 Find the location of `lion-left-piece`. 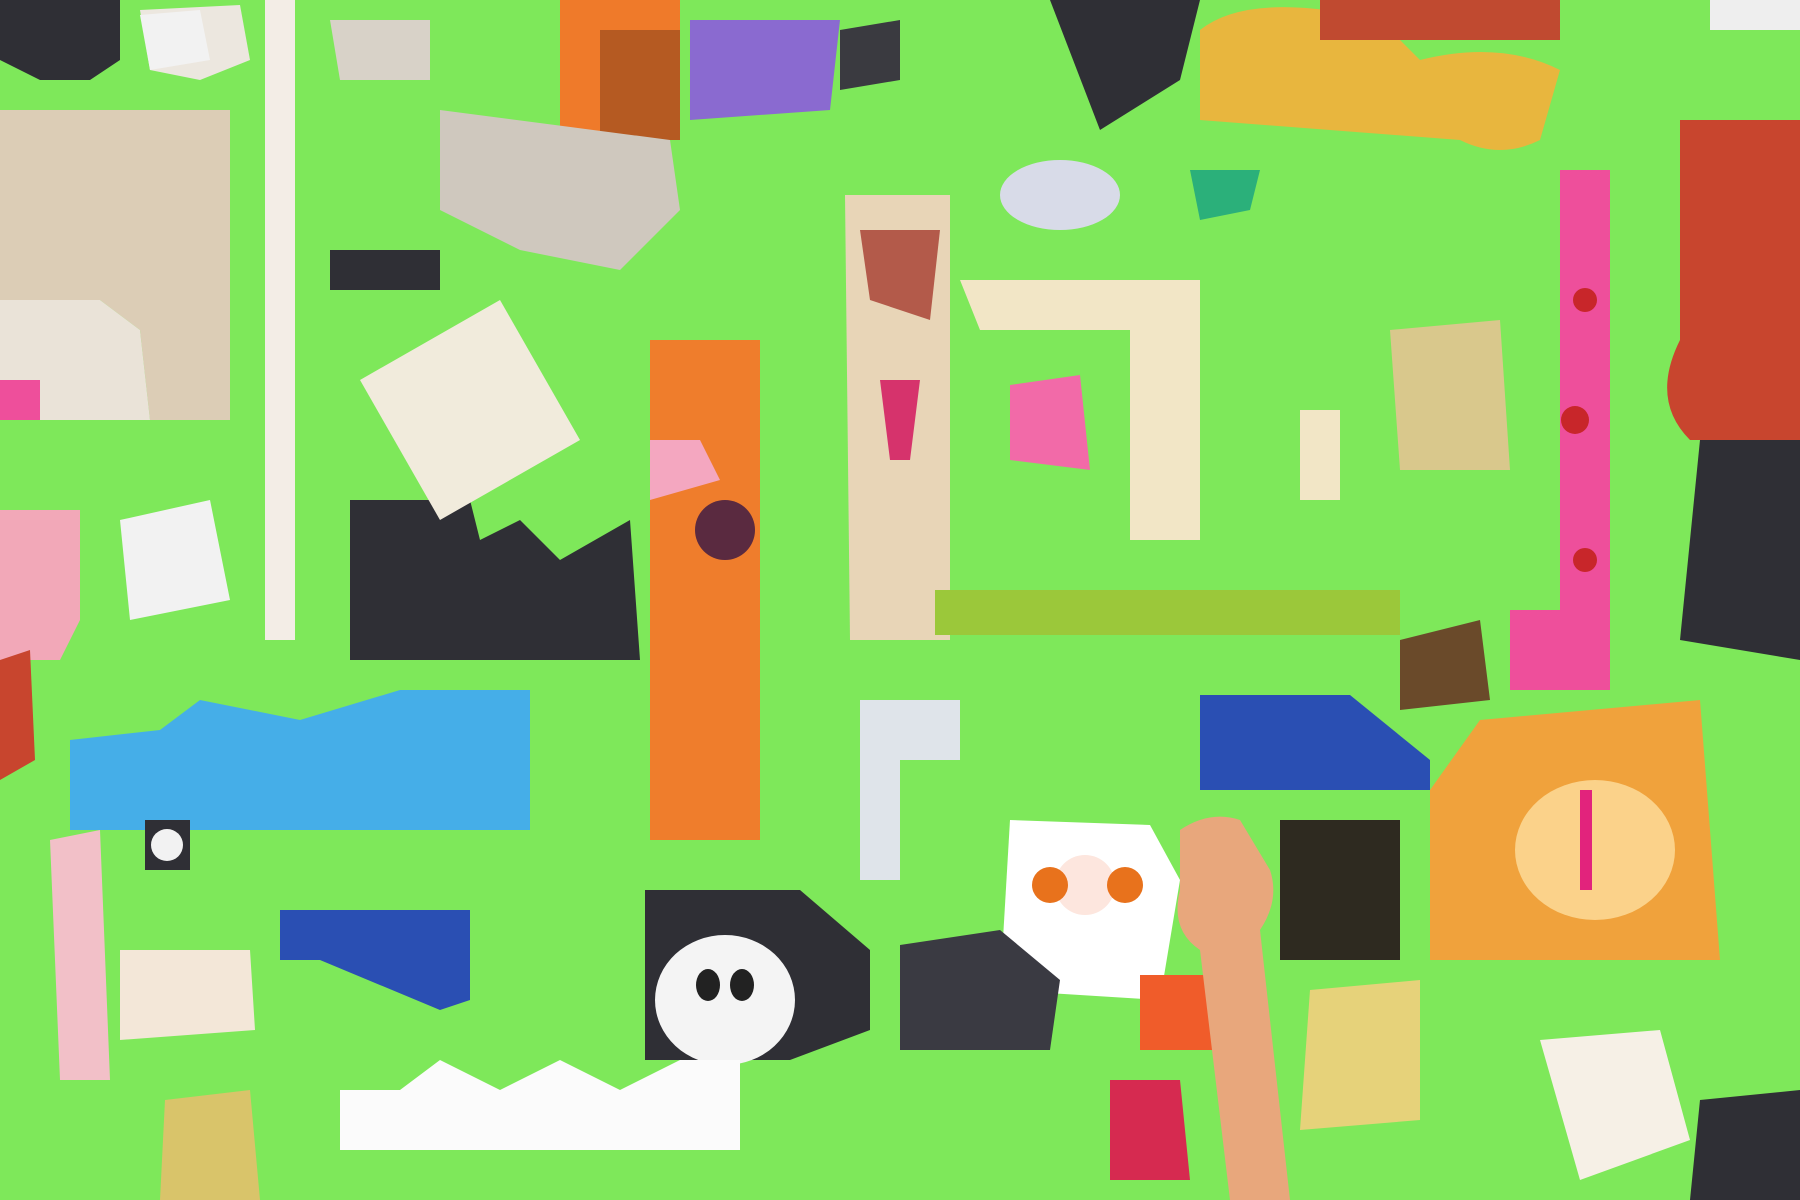

lion-left-piece is located at coordinates (187, 995).